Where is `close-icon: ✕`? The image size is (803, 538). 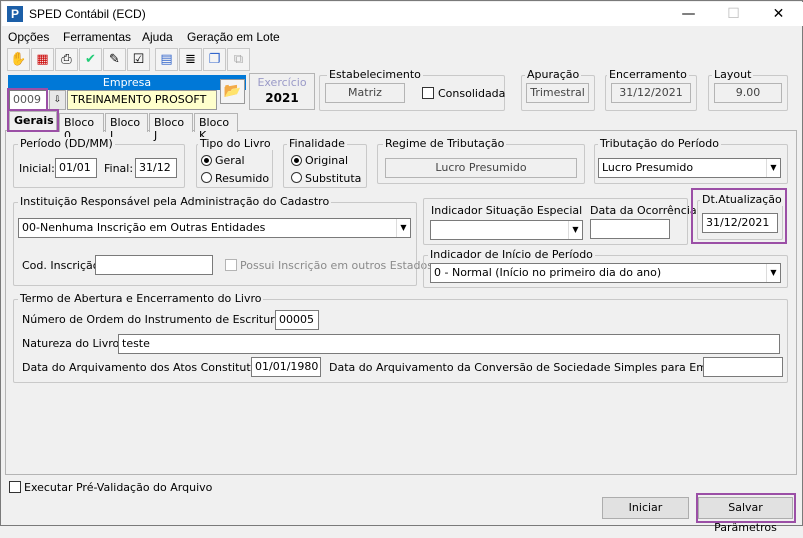
close-icon: ✕ is located at coordinates (778, 14).